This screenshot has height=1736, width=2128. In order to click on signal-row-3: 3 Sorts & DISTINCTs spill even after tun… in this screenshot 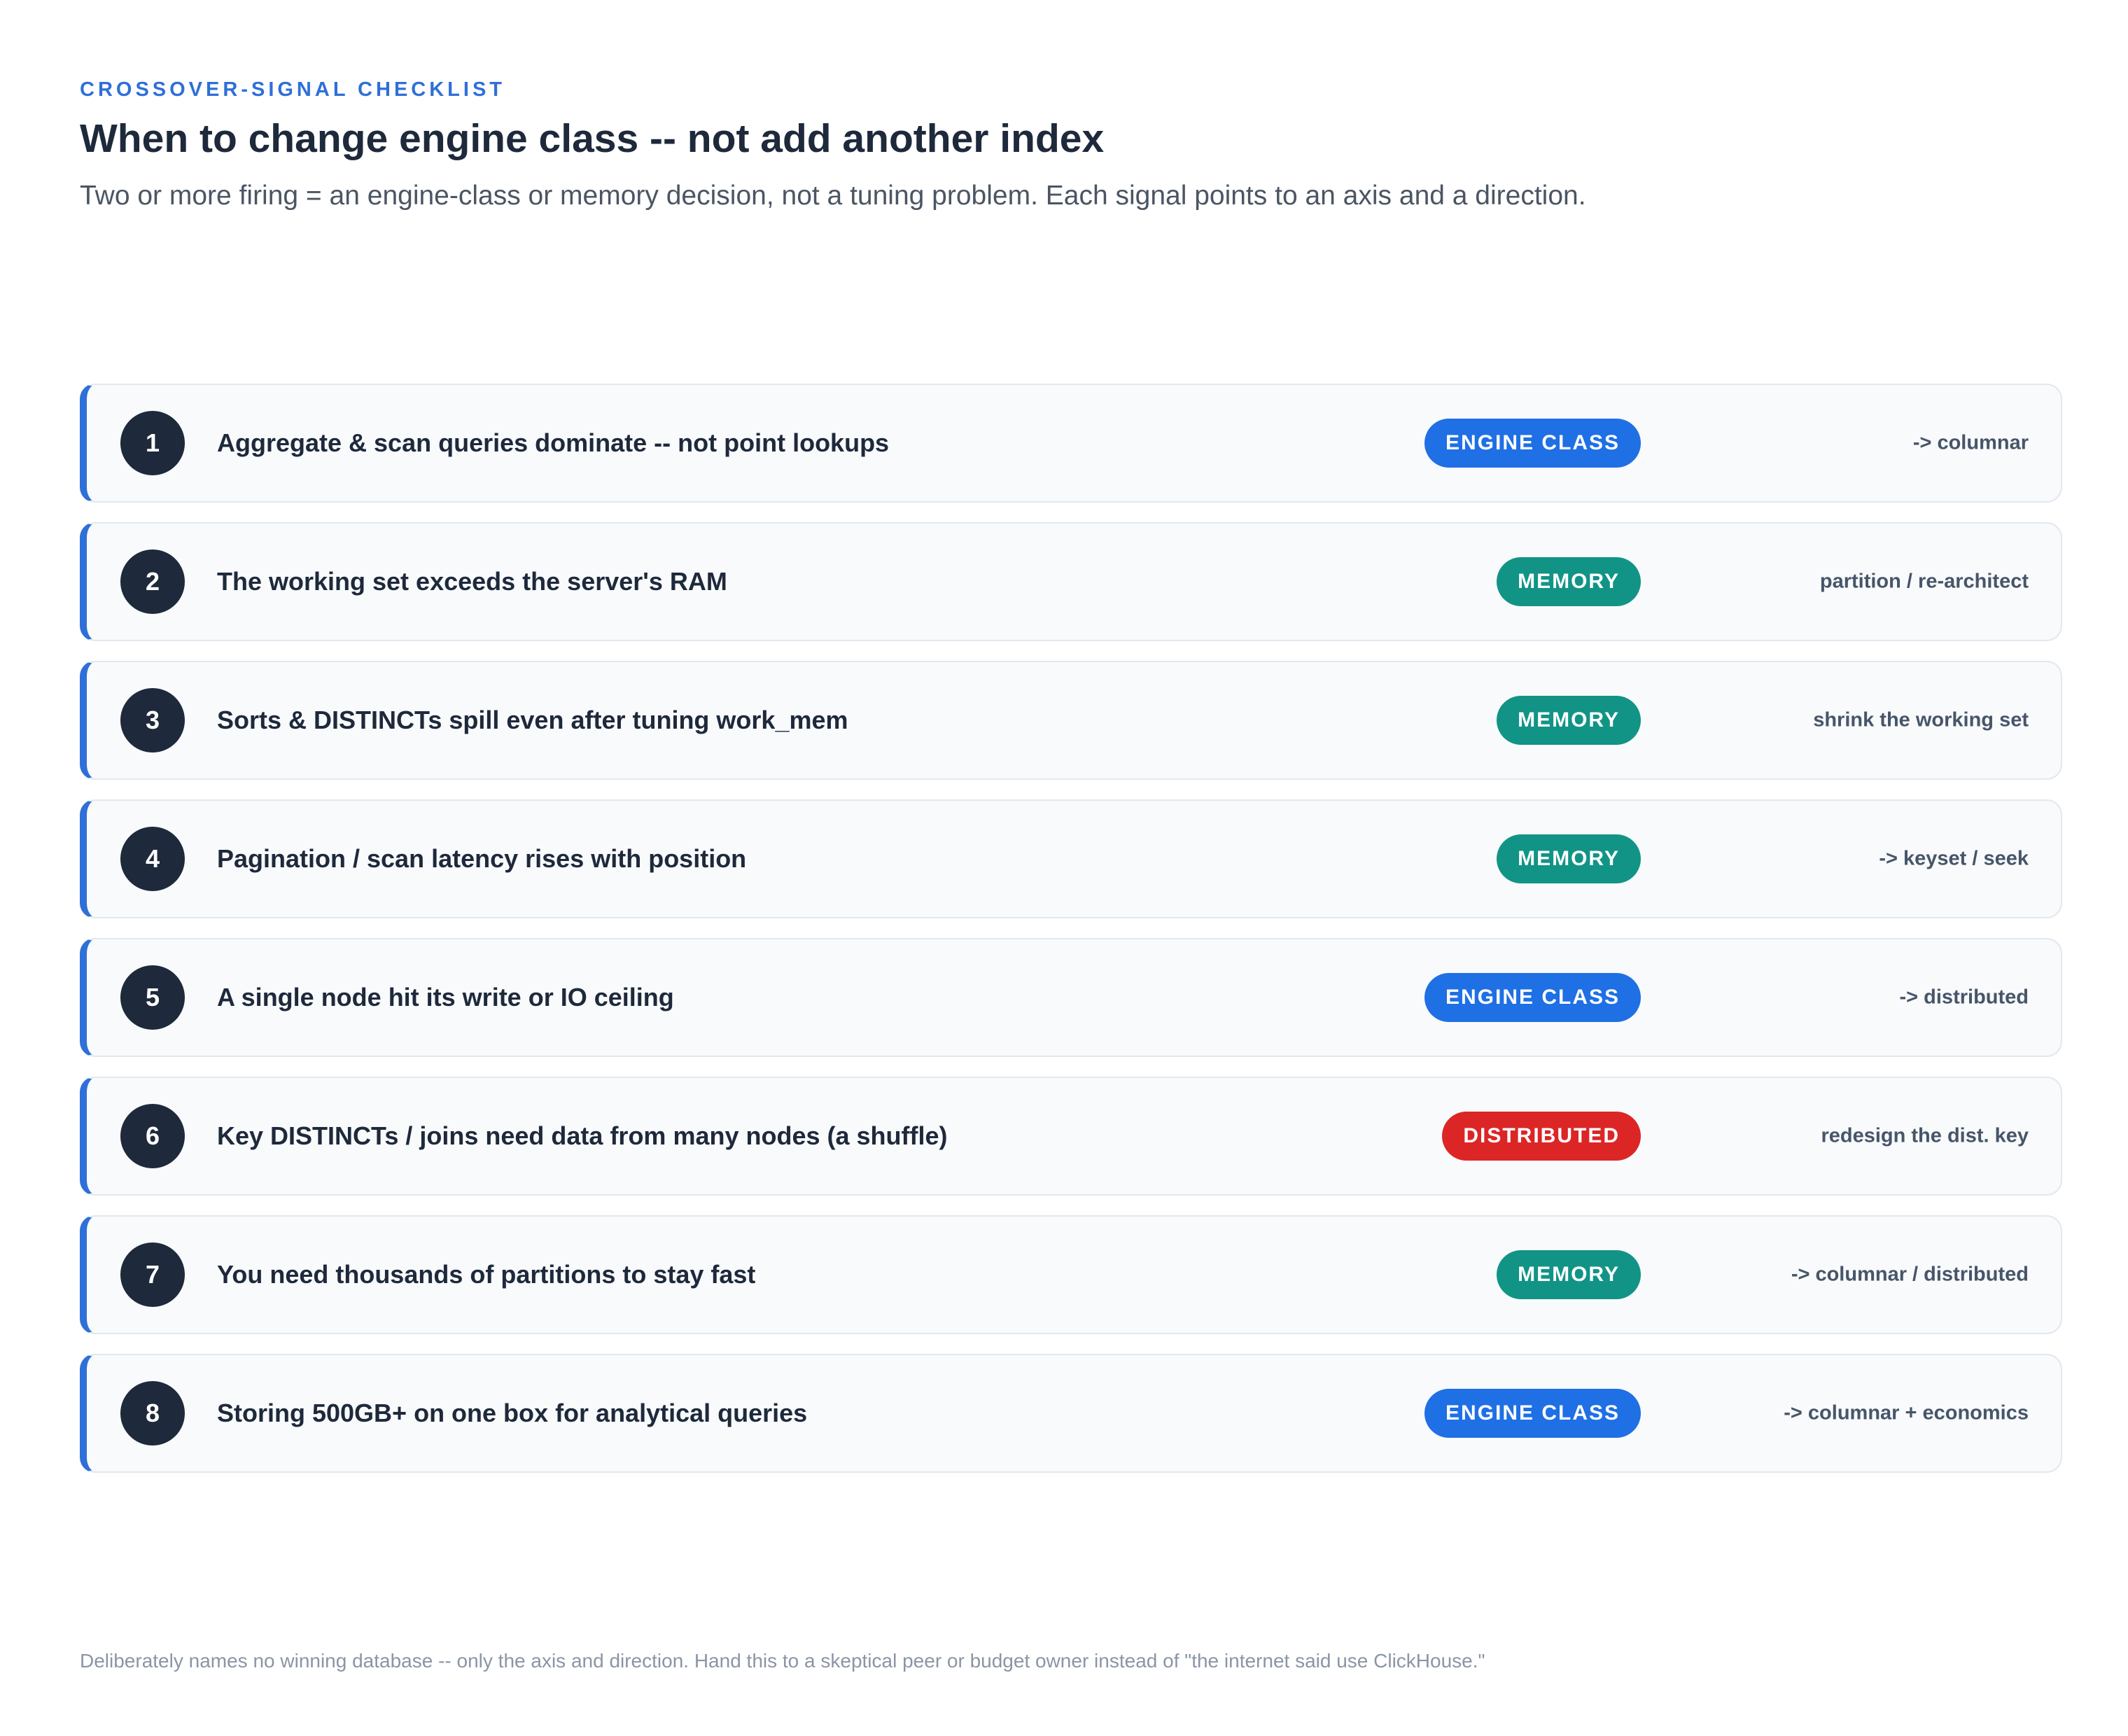, I will do `click(1071, 720)`.